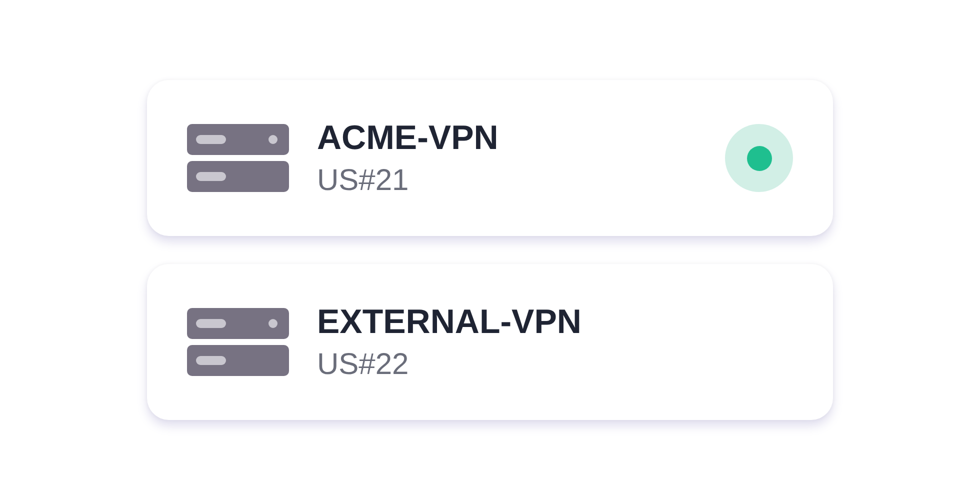  Describe the element at coordinates (408, 138) in the screenshot. I see `server-name: ACME-VPN` at that location.